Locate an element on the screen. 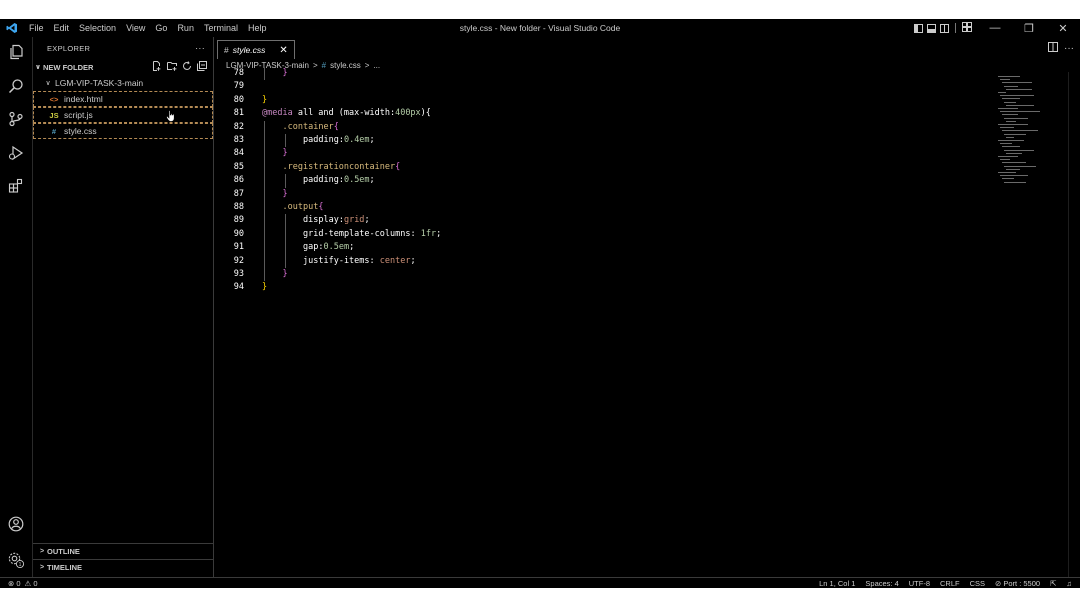  explorer-icon is located at coordinates (16, 52).